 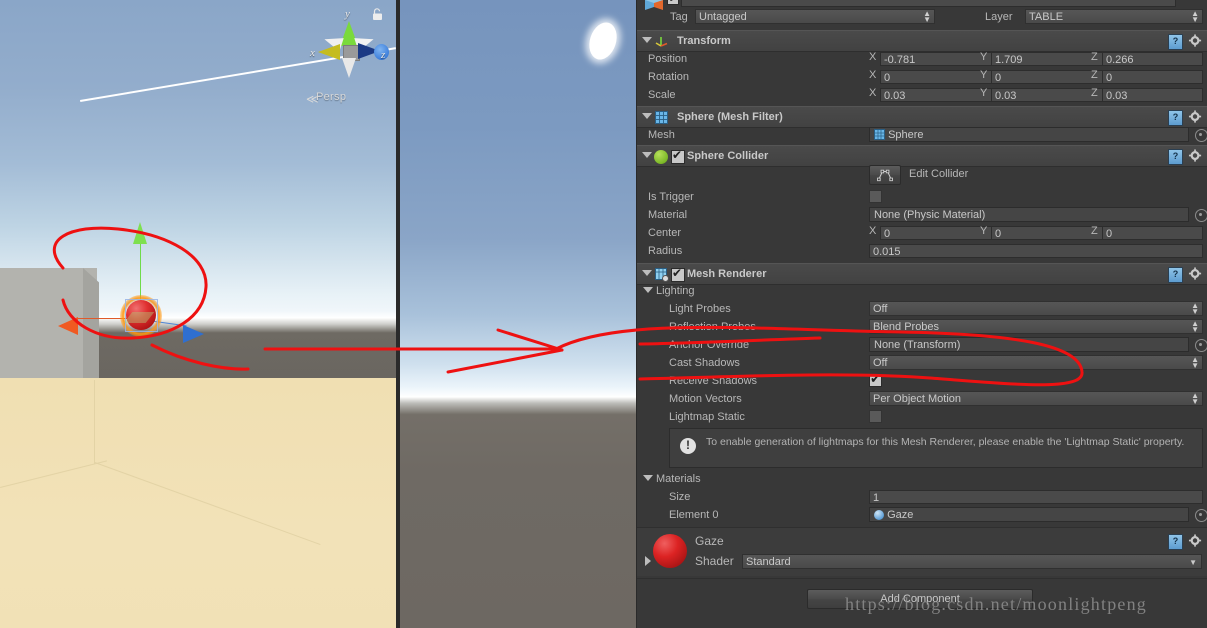 I want to click on reflection-probes-dropdown: Blend Probes ▲ ▼, so click(x=1036, y=326).